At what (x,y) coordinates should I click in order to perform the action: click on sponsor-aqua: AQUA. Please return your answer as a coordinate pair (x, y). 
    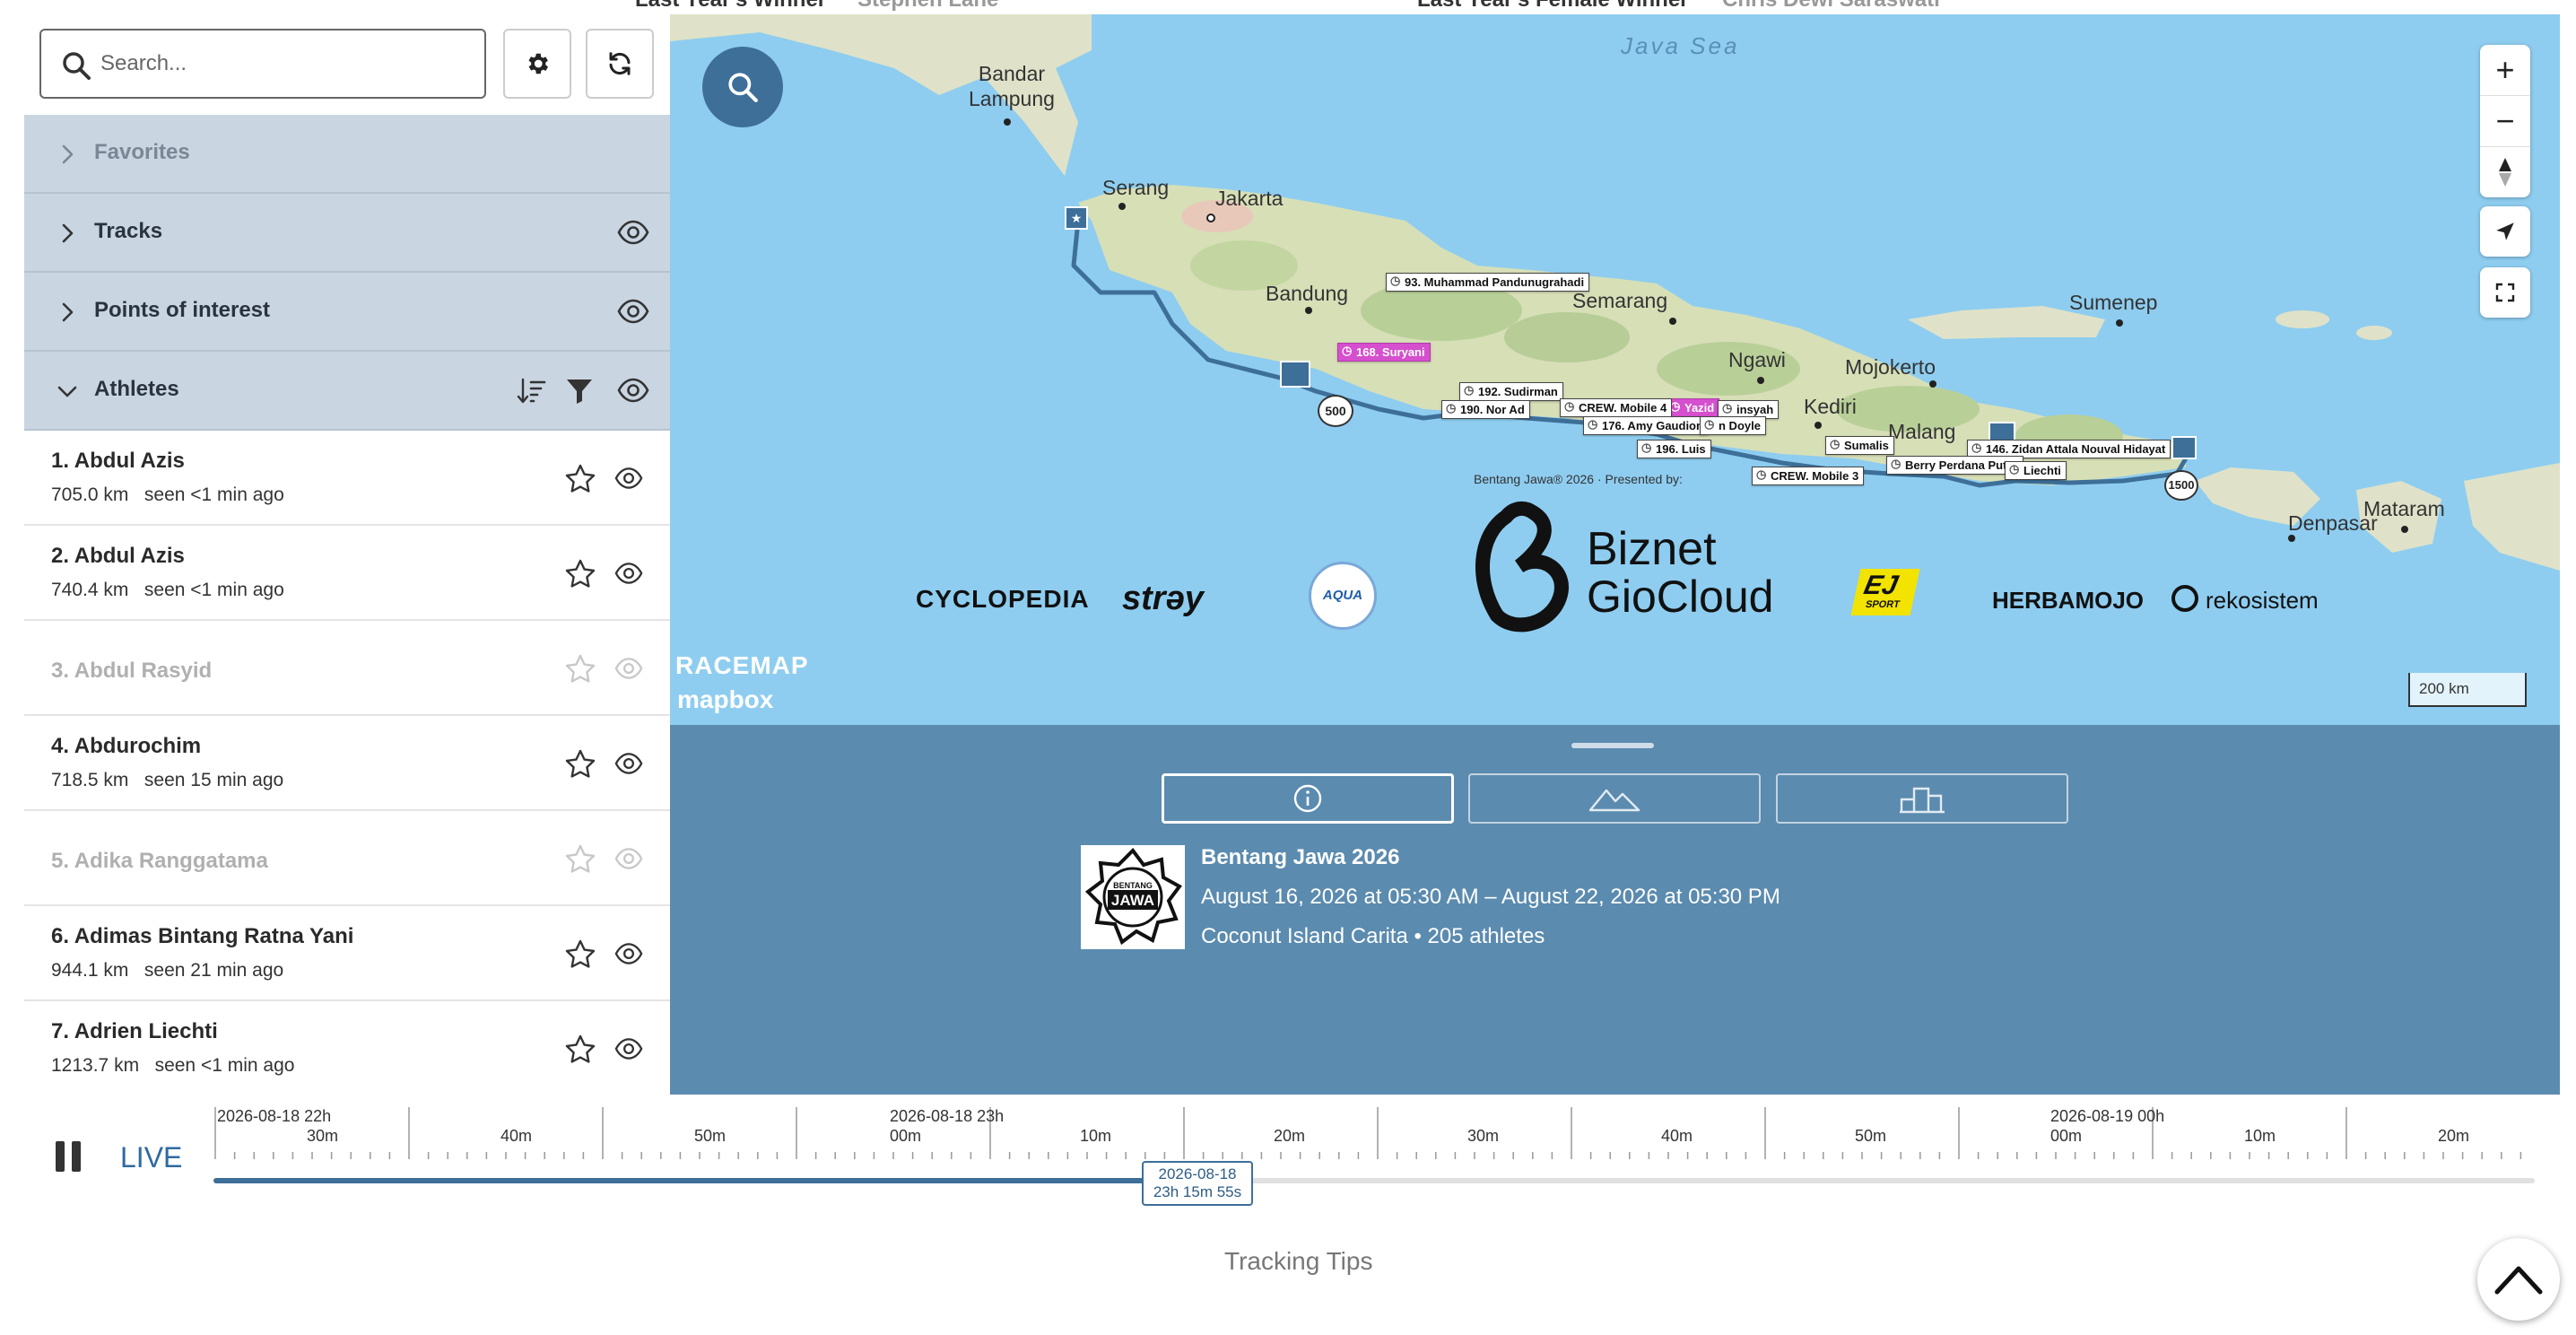
    Looking at the image, I should click on (1343, 596).